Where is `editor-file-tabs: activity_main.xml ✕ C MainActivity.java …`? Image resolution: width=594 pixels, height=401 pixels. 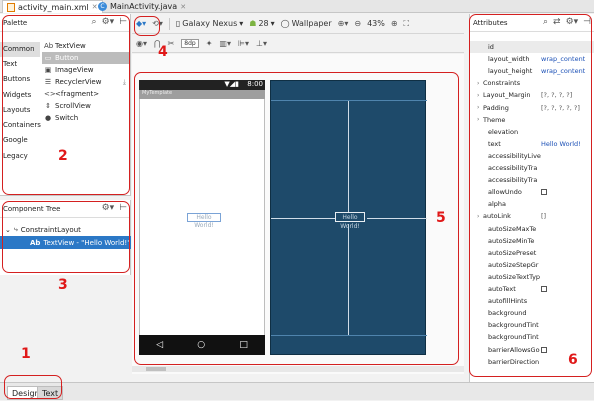
editor-file-tabs: activity_main.xml ✕ C MainActivity.java … is located at coordinates (297, 6).